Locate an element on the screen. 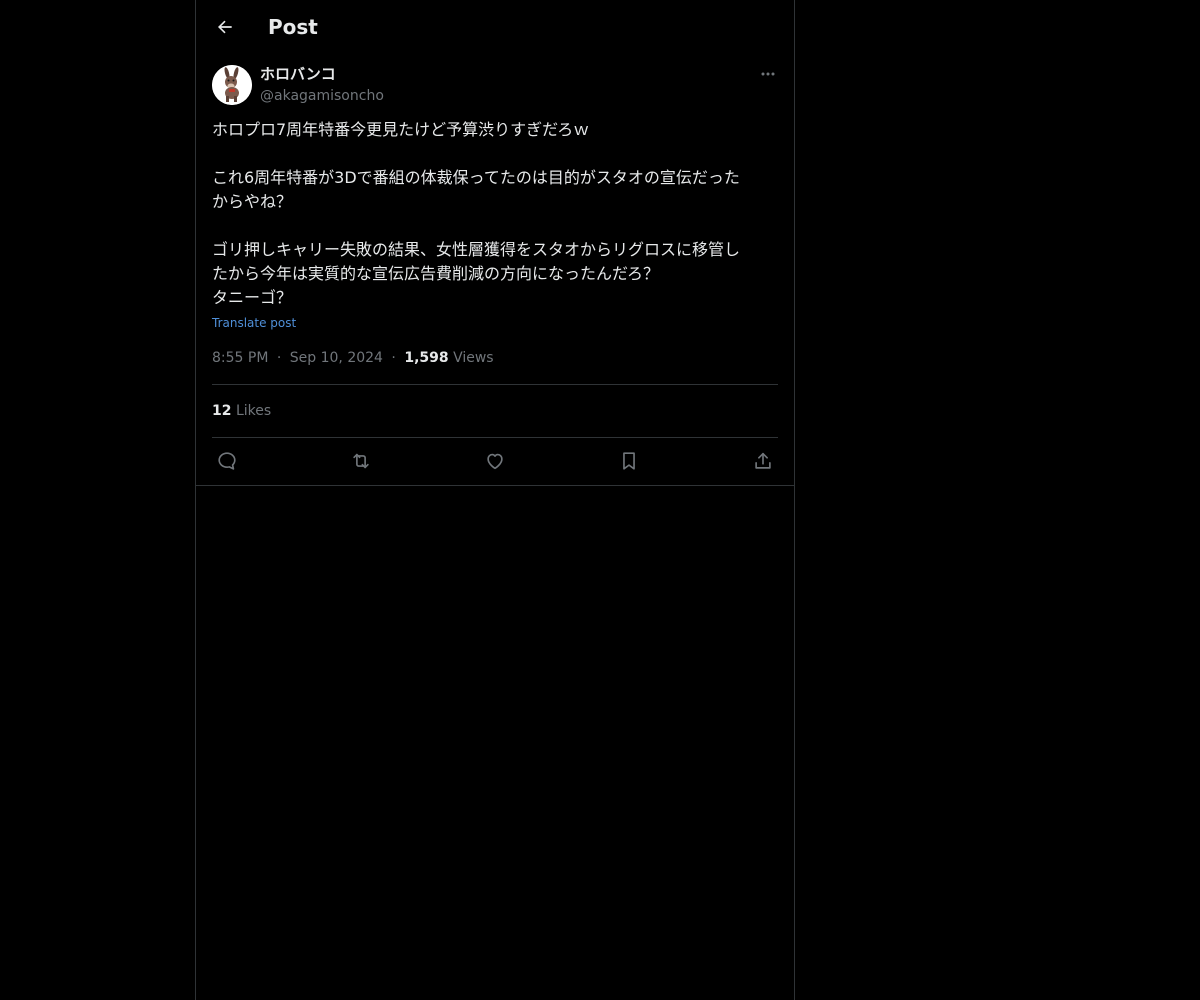 This screenshot has width=1200, height=1000. reply-icon is located at coordinates (227, 461).